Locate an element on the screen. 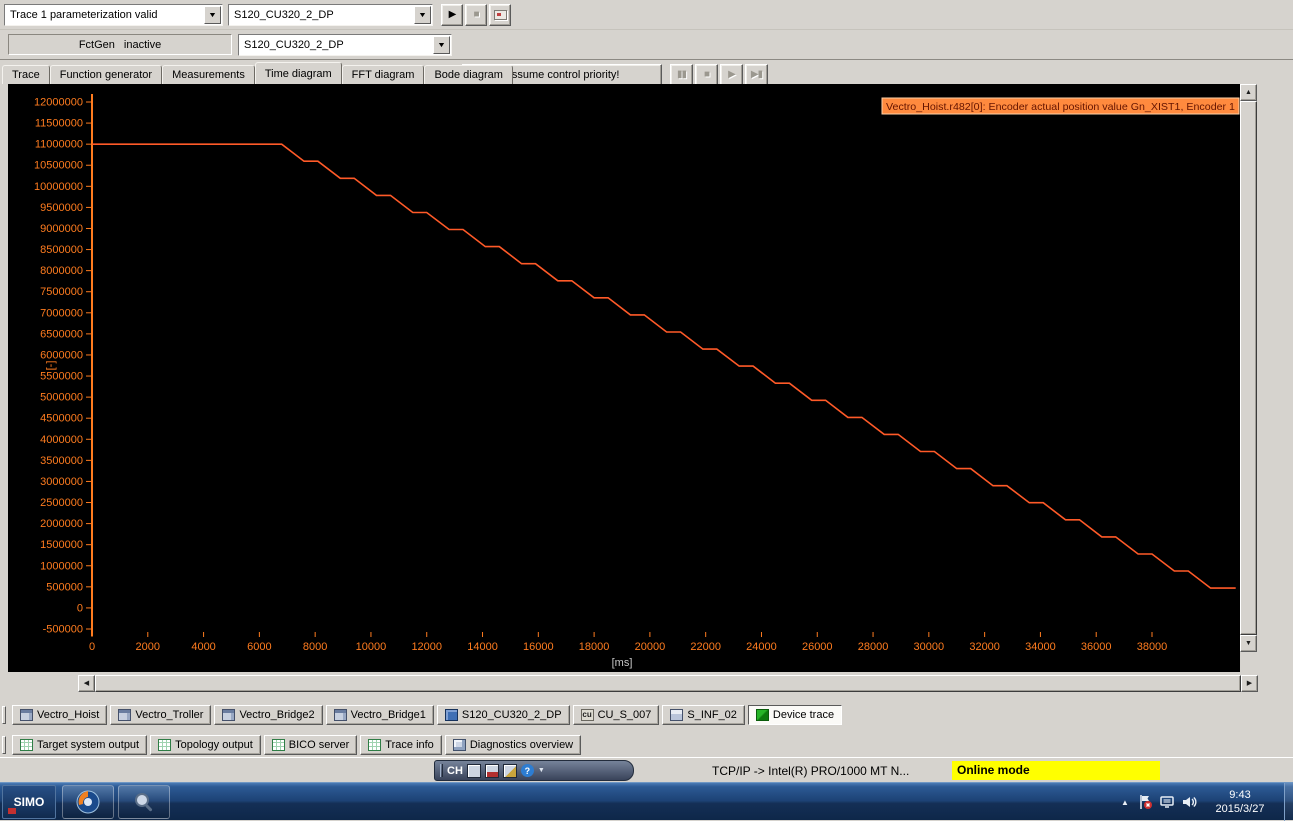  output-tab-diagnostics-overview: Diagnostics overview is located at coordinates (513, 745).